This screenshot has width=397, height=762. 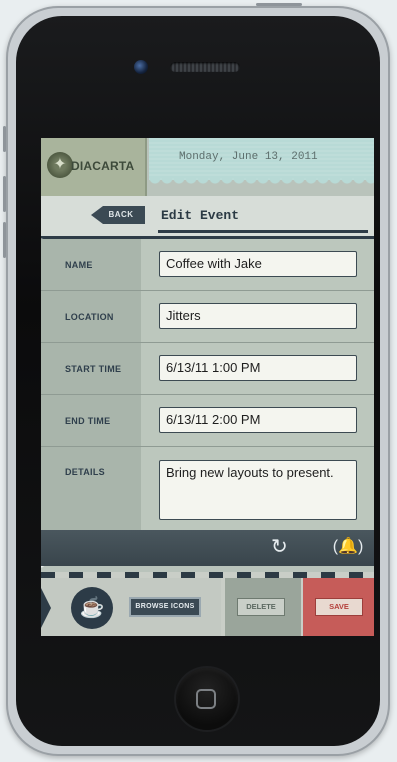 What do you see at coordinates (89, 317) in the screenshot?
I see `location-label: LOCATION` at bounding box center [89, 317].